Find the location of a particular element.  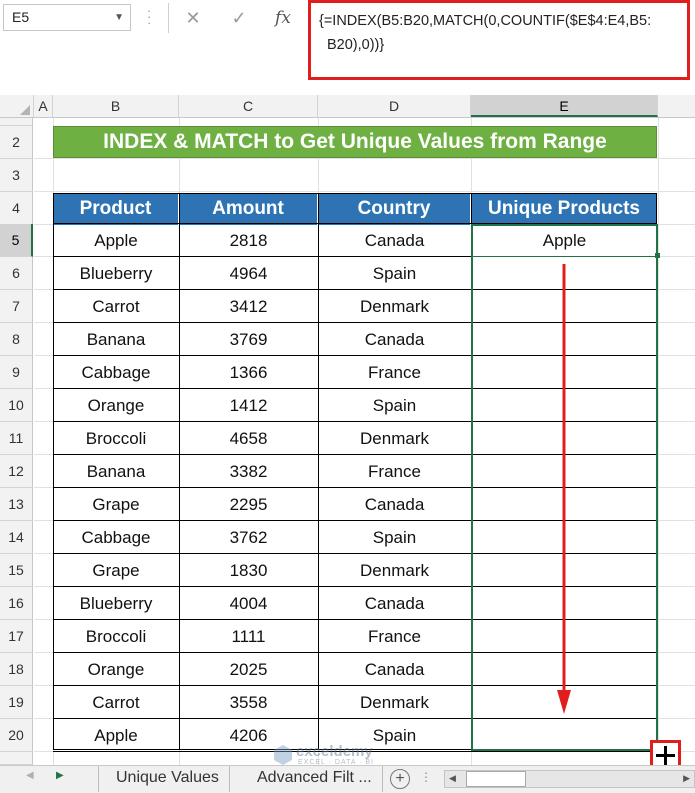

header-amount: Amount is located at coordinates (248, 209).